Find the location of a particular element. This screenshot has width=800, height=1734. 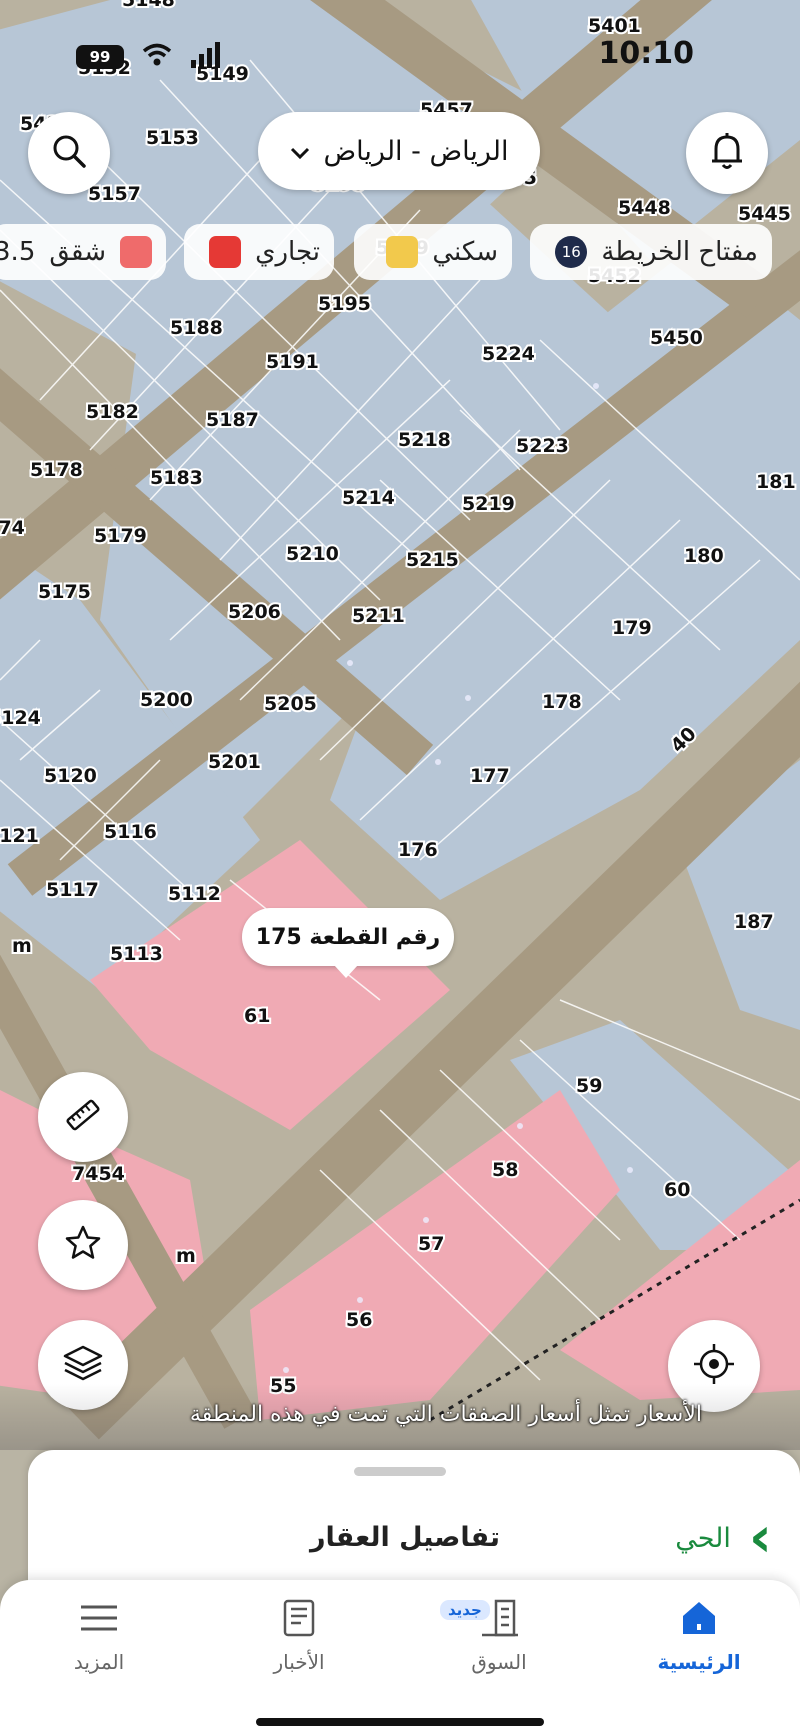

sheet-drag-handle is located at coordinates (400, 1471).